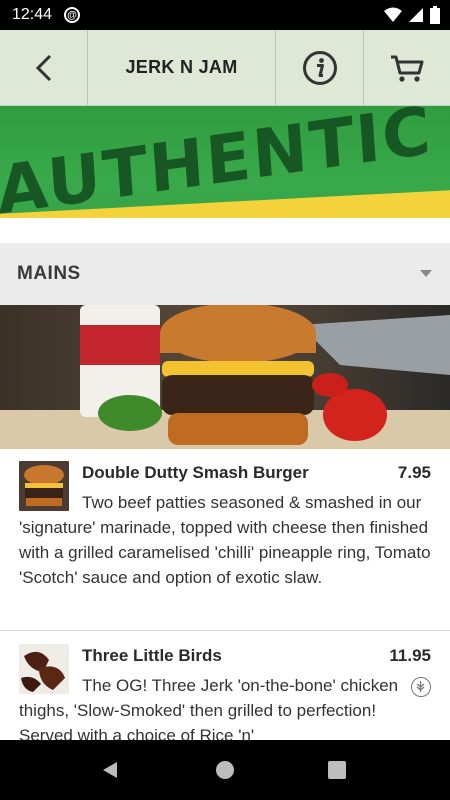 This screenshot has width=450, height=800. I want to click on item-price: 11.95, so click(410, 655).